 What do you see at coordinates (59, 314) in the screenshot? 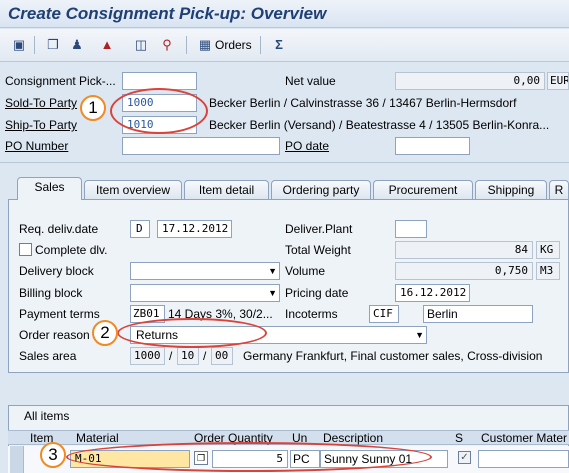
I see `payment-terms-label: Payment terms` at bounding box center [59, 314].